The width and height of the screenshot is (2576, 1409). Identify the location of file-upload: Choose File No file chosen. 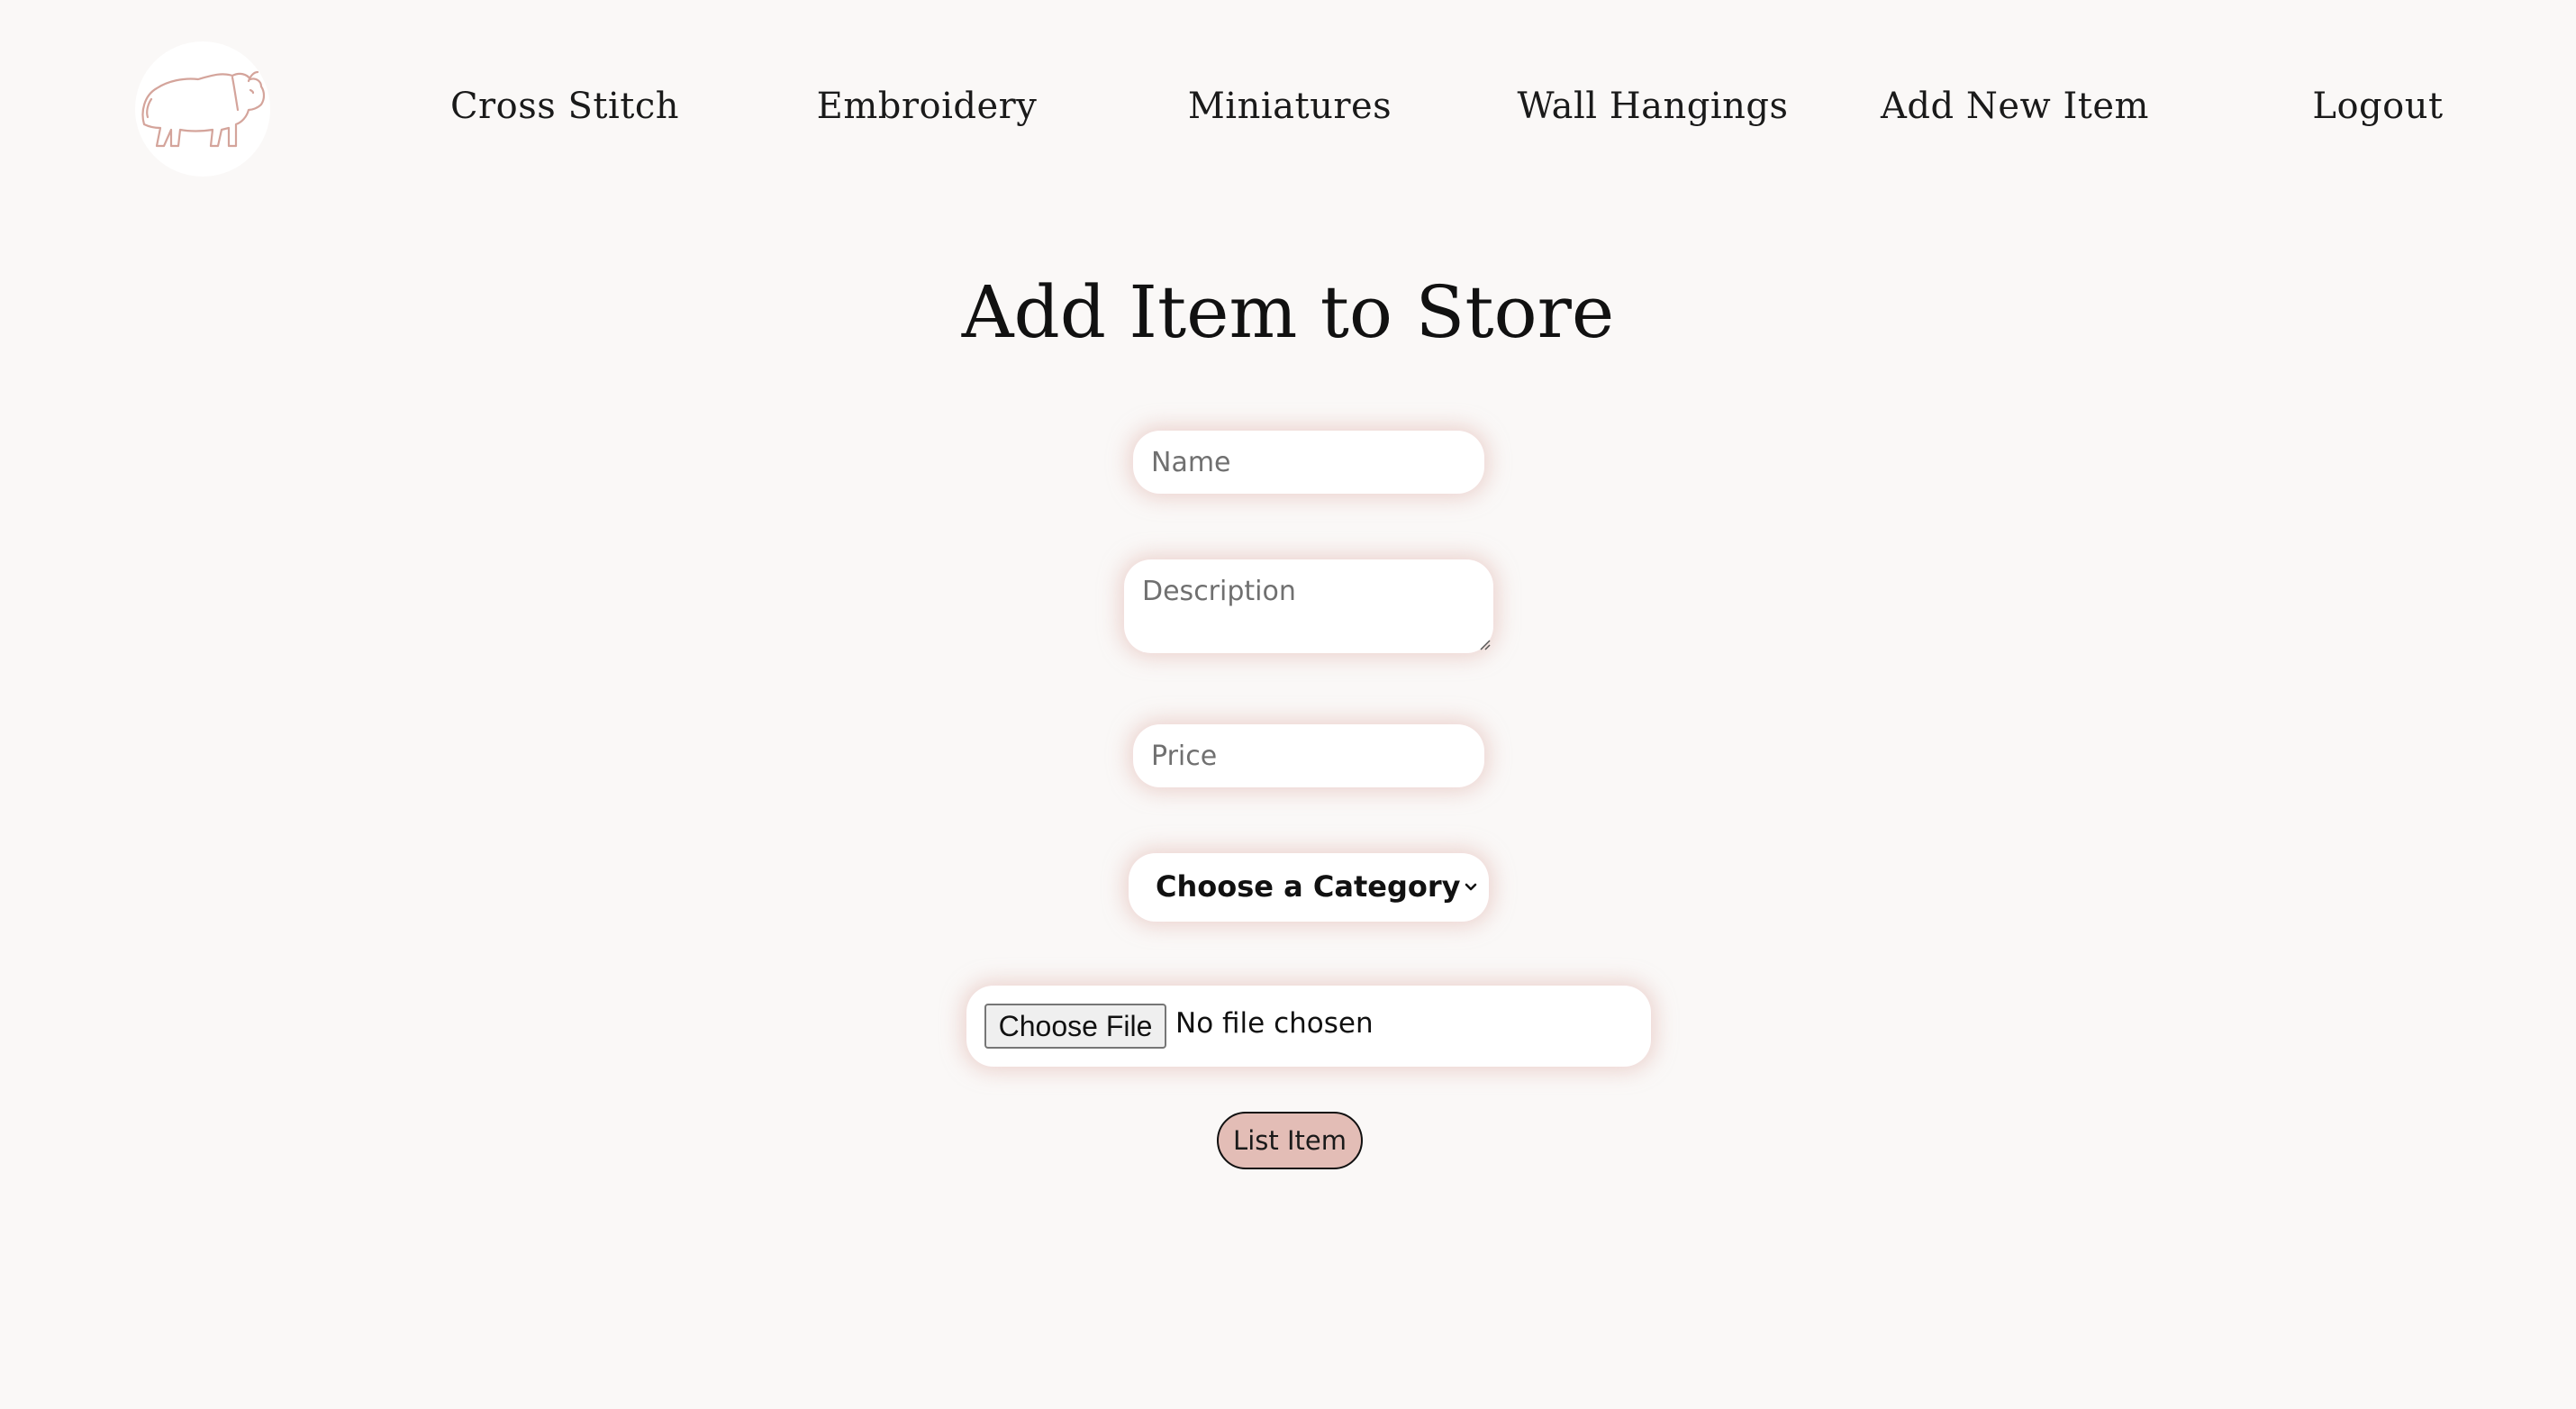
(1308, 1027).